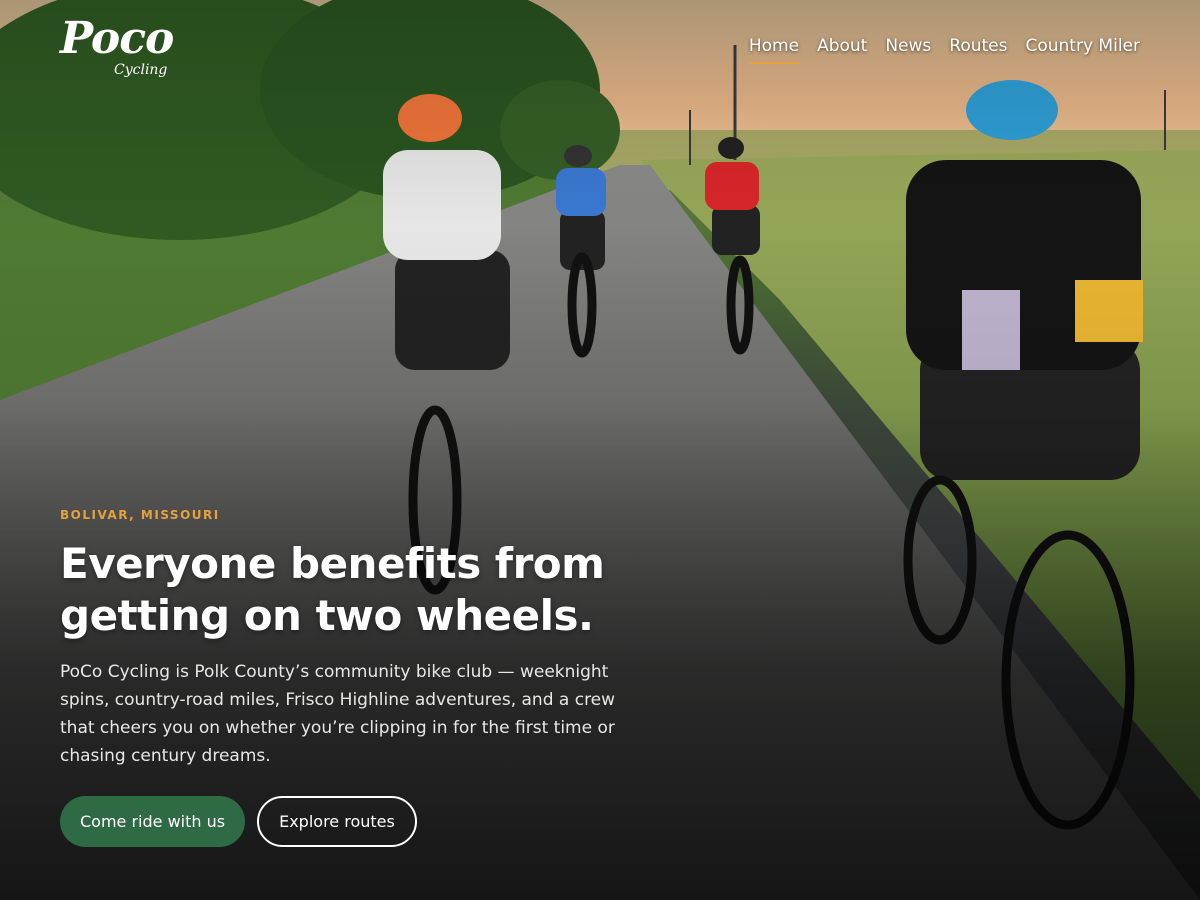  I want to click on nav-routes: Routes, so click(978, 50).